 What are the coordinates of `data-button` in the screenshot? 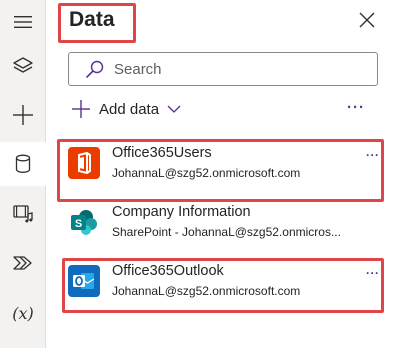 It's located at (23, 164).